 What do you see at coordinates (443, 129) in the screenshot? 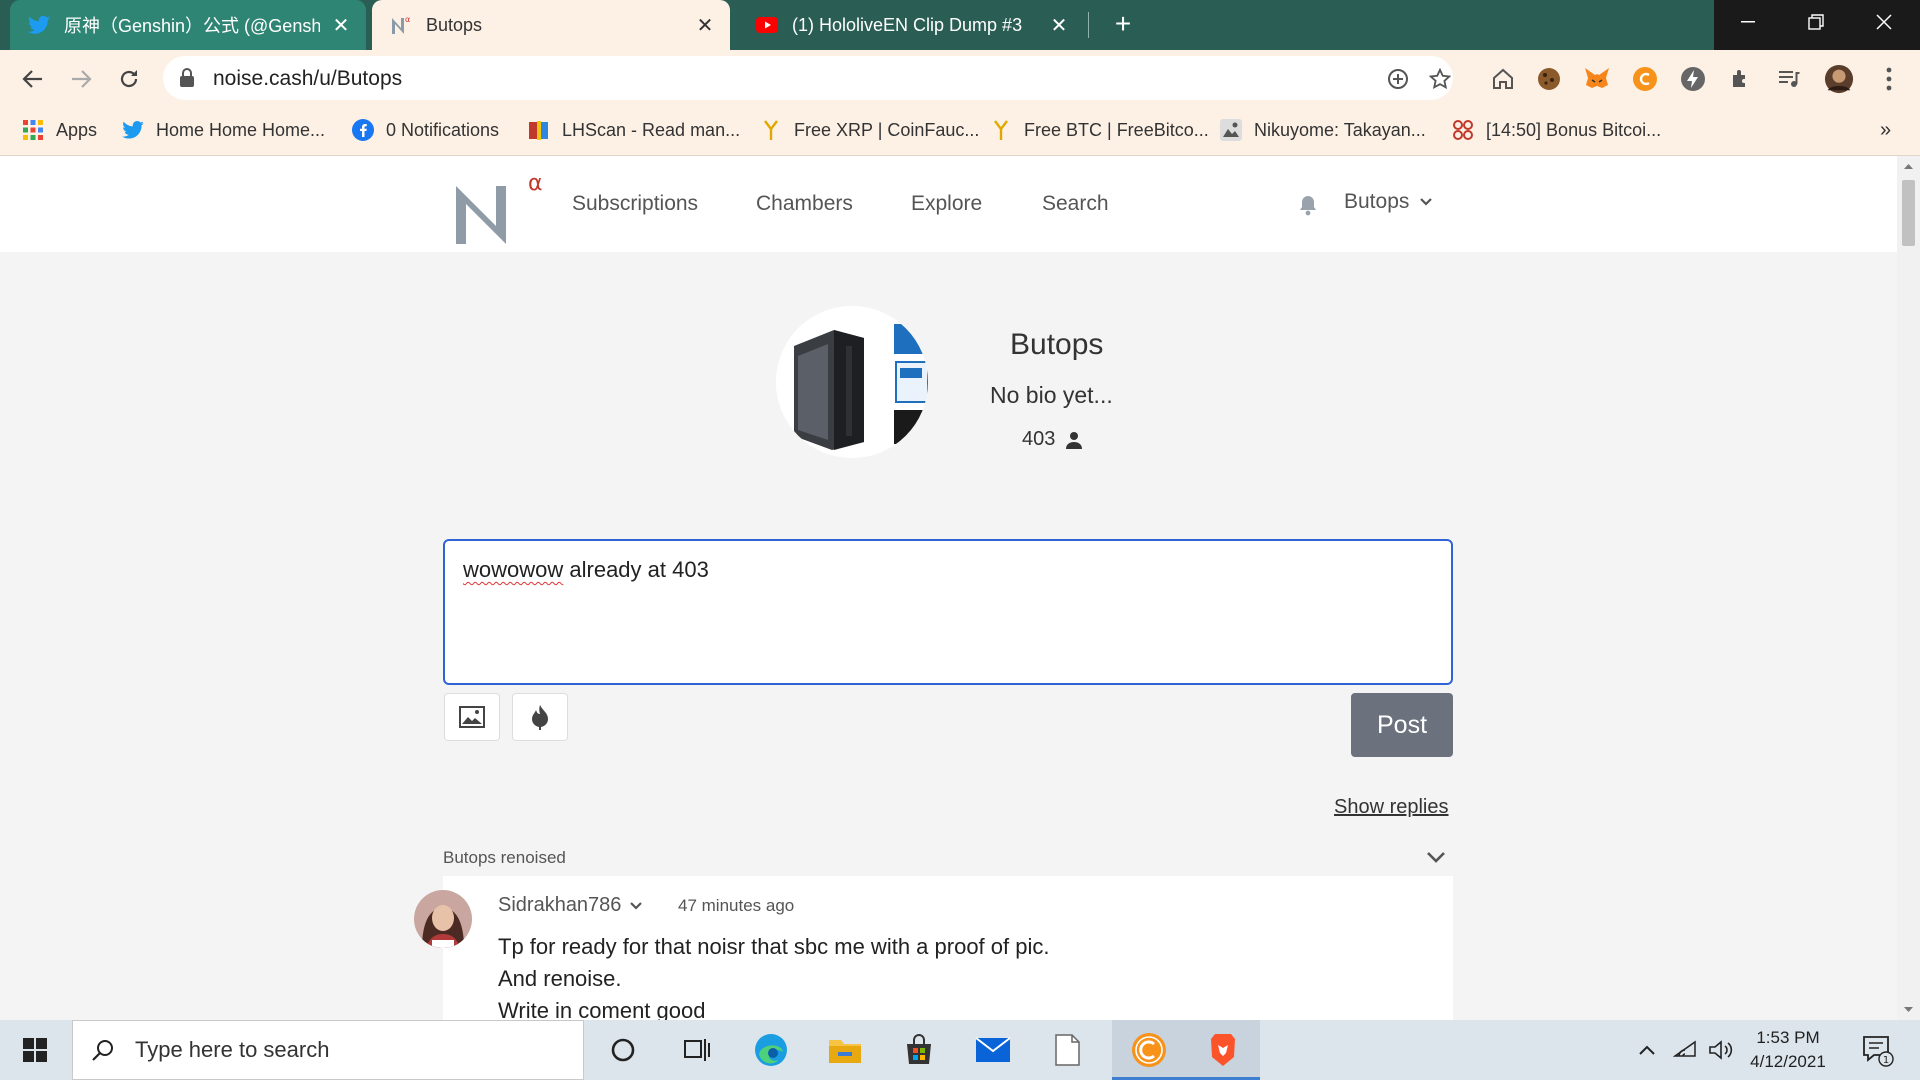
I see `bookmark-label: 0 Notifications` at bounding box center [443, 129].